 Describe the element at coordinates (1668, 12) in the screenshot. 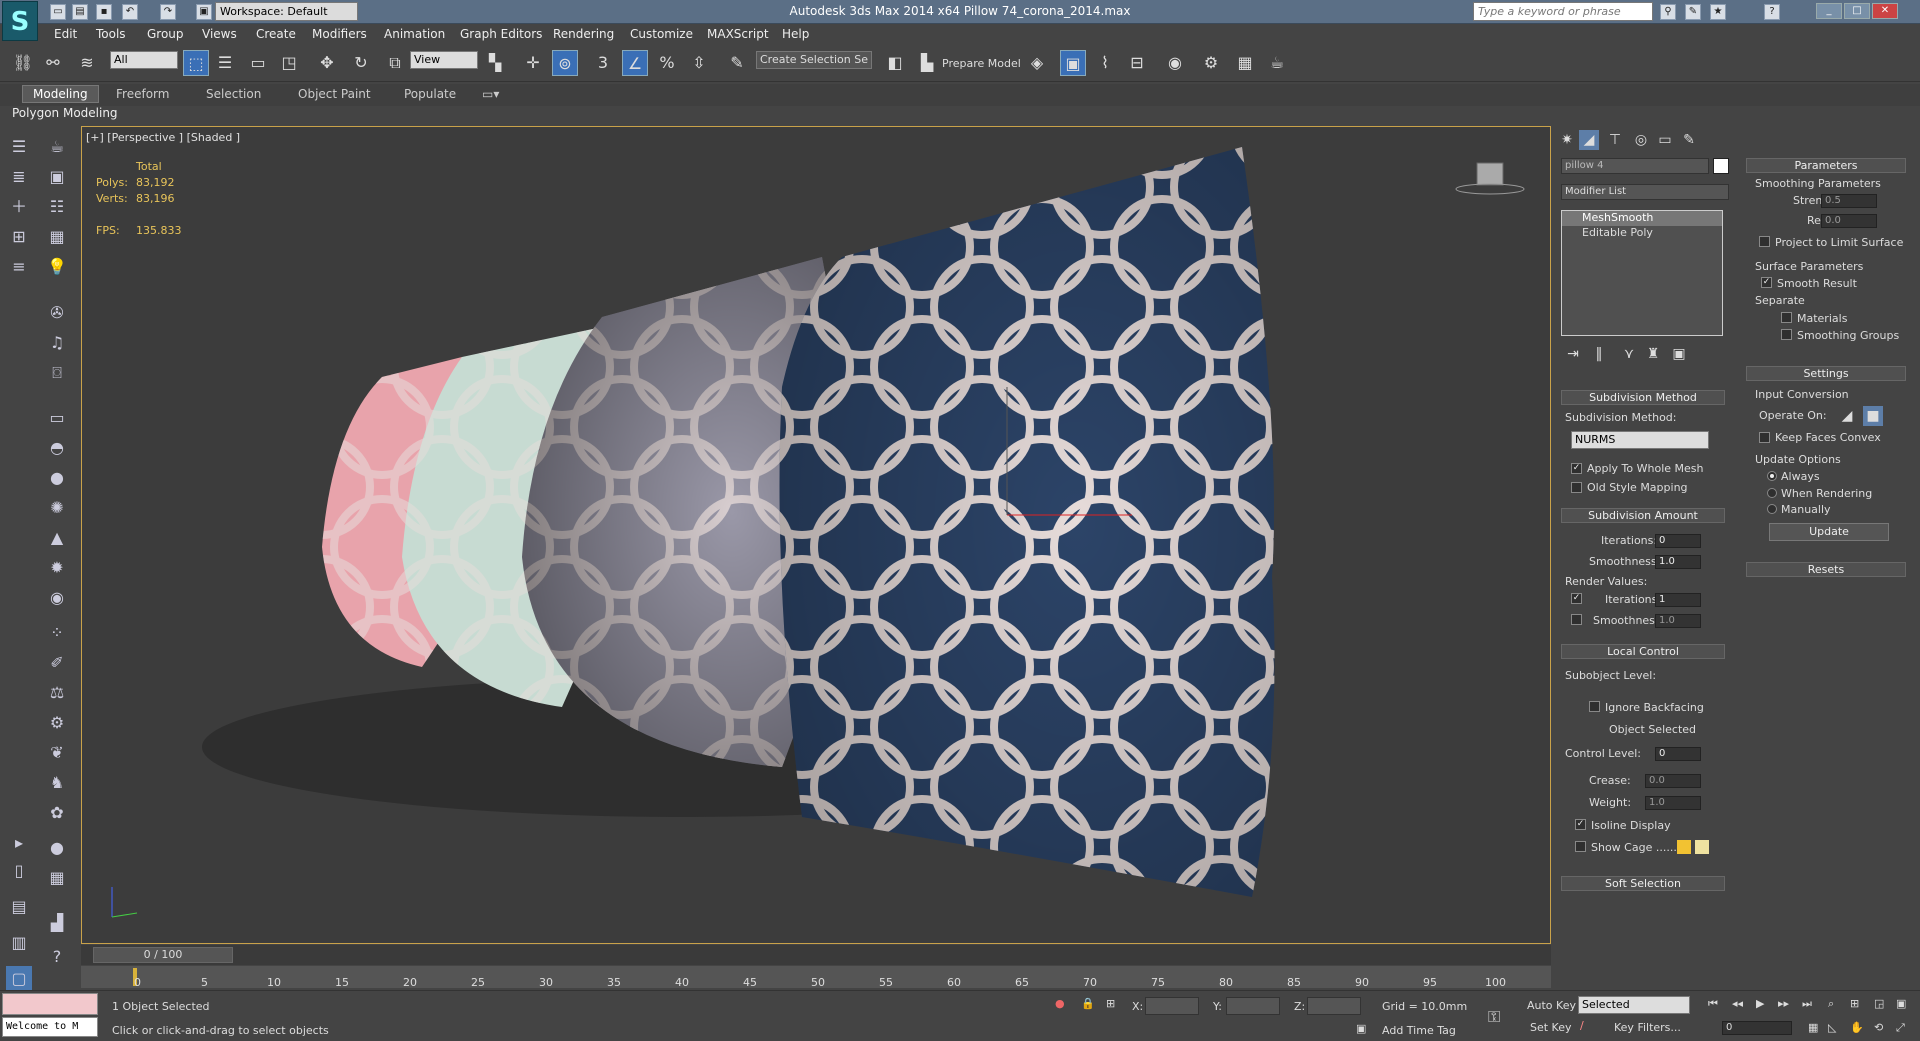

I see `binoculars-icon: ⚲` at that location.